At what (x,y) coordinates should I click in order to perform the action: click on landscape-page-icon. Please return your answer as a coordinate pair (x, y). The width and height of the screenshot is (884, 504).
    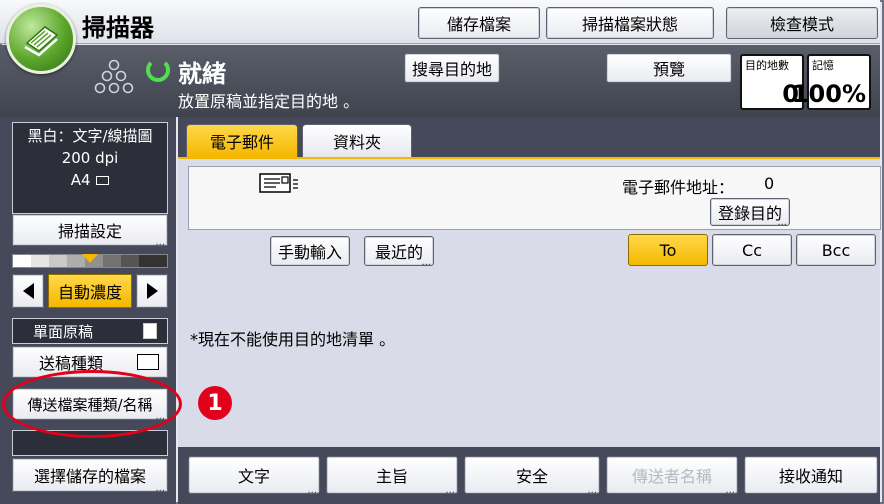
    Looking at the image, I should click on (103, 180).